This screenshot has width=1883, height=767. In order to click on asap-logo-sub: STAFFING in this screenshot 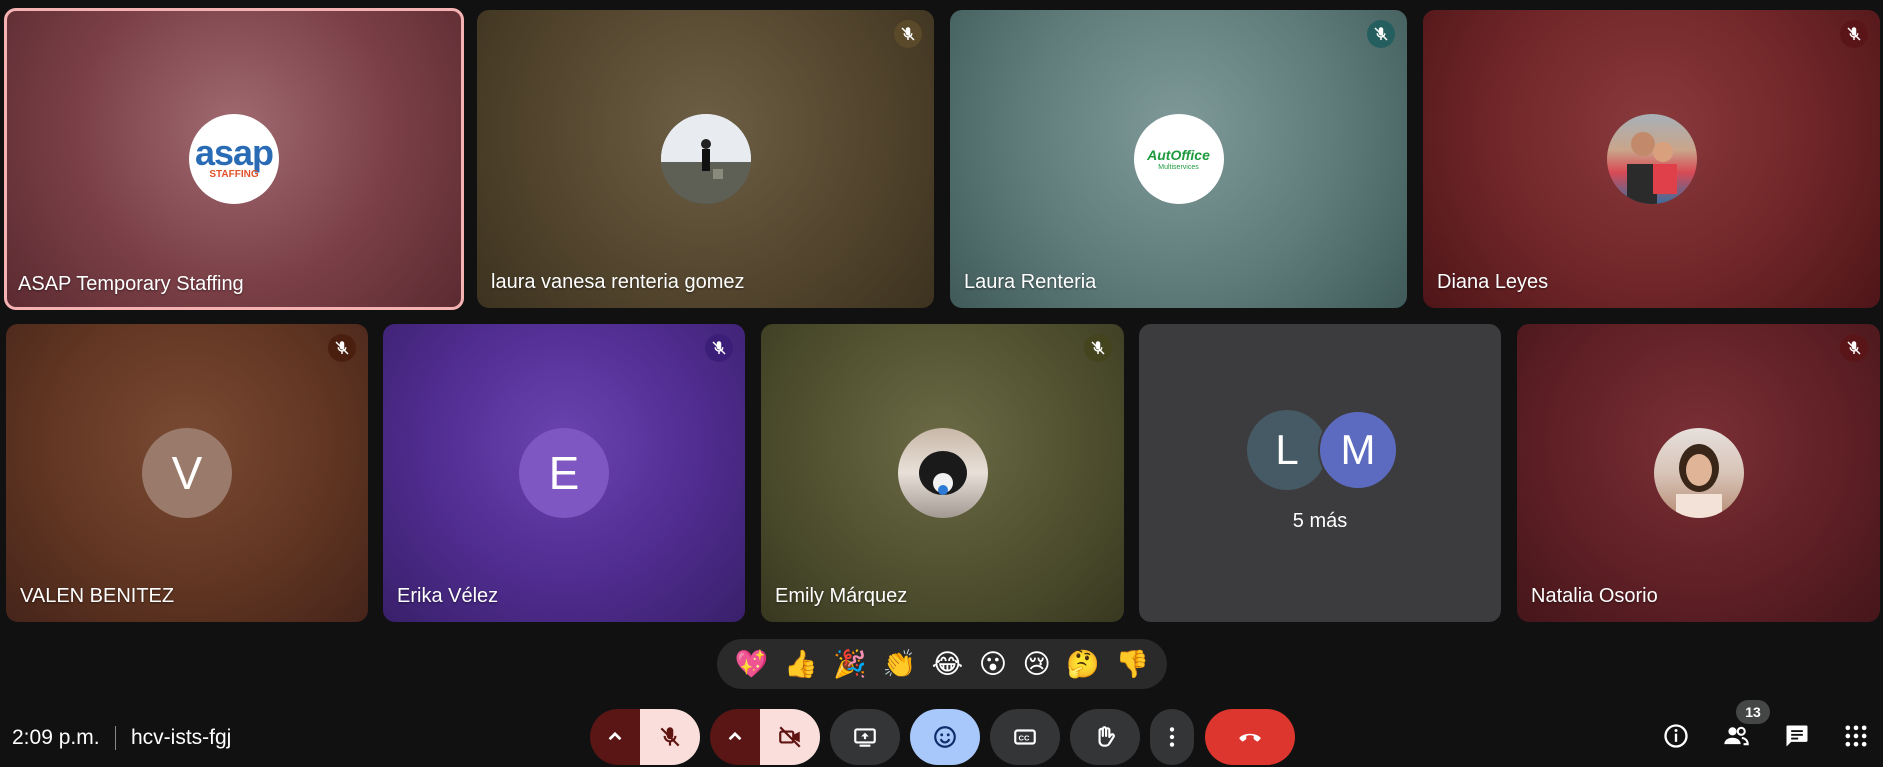, I will do `click(234, 174)`.